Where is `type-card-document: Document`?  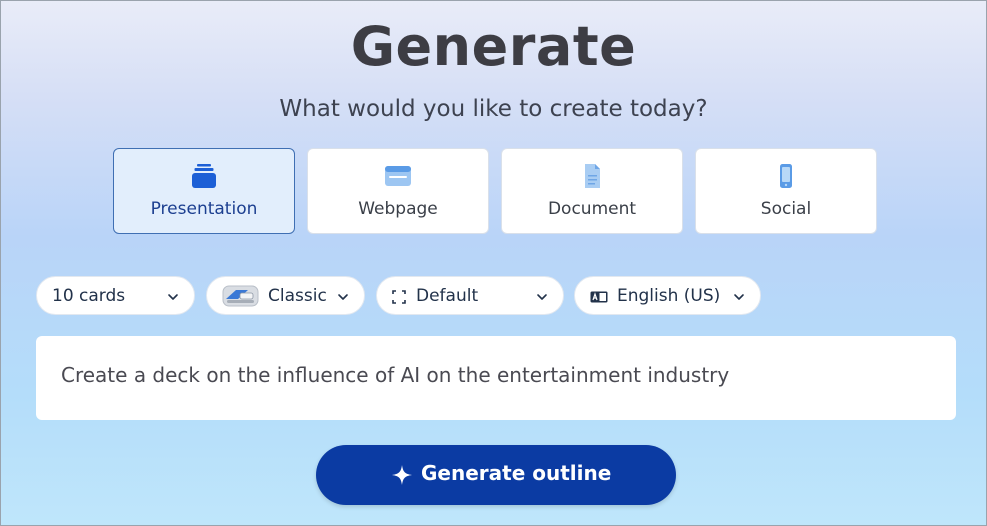 type-card-document: Document is located at coordinates (592, 191).